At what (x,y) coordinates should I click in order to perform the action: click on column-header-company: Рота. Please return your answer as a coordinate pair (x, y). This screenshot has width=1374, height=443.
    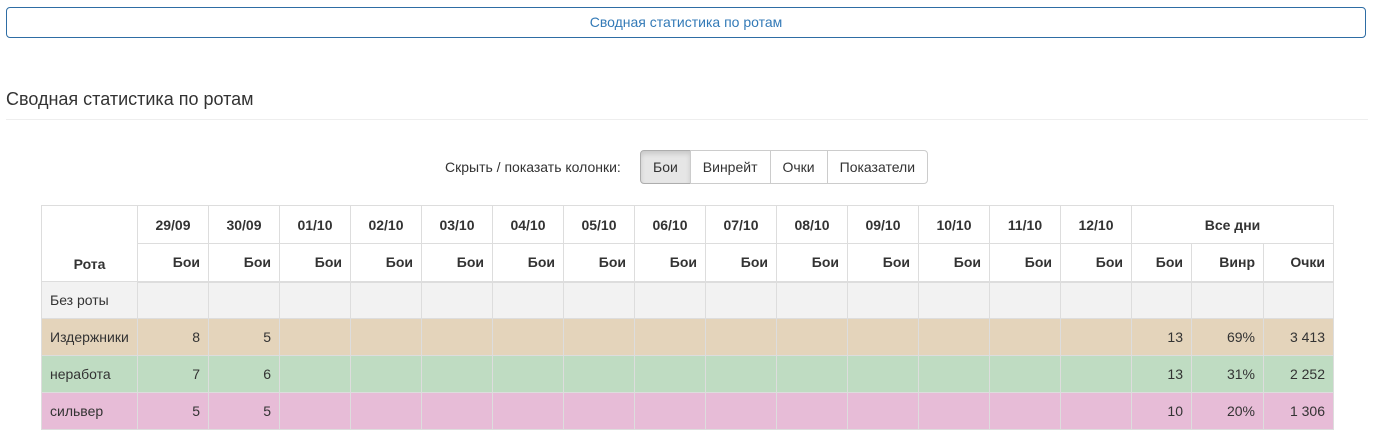
    Looking at the image, I should click on (89, 243).